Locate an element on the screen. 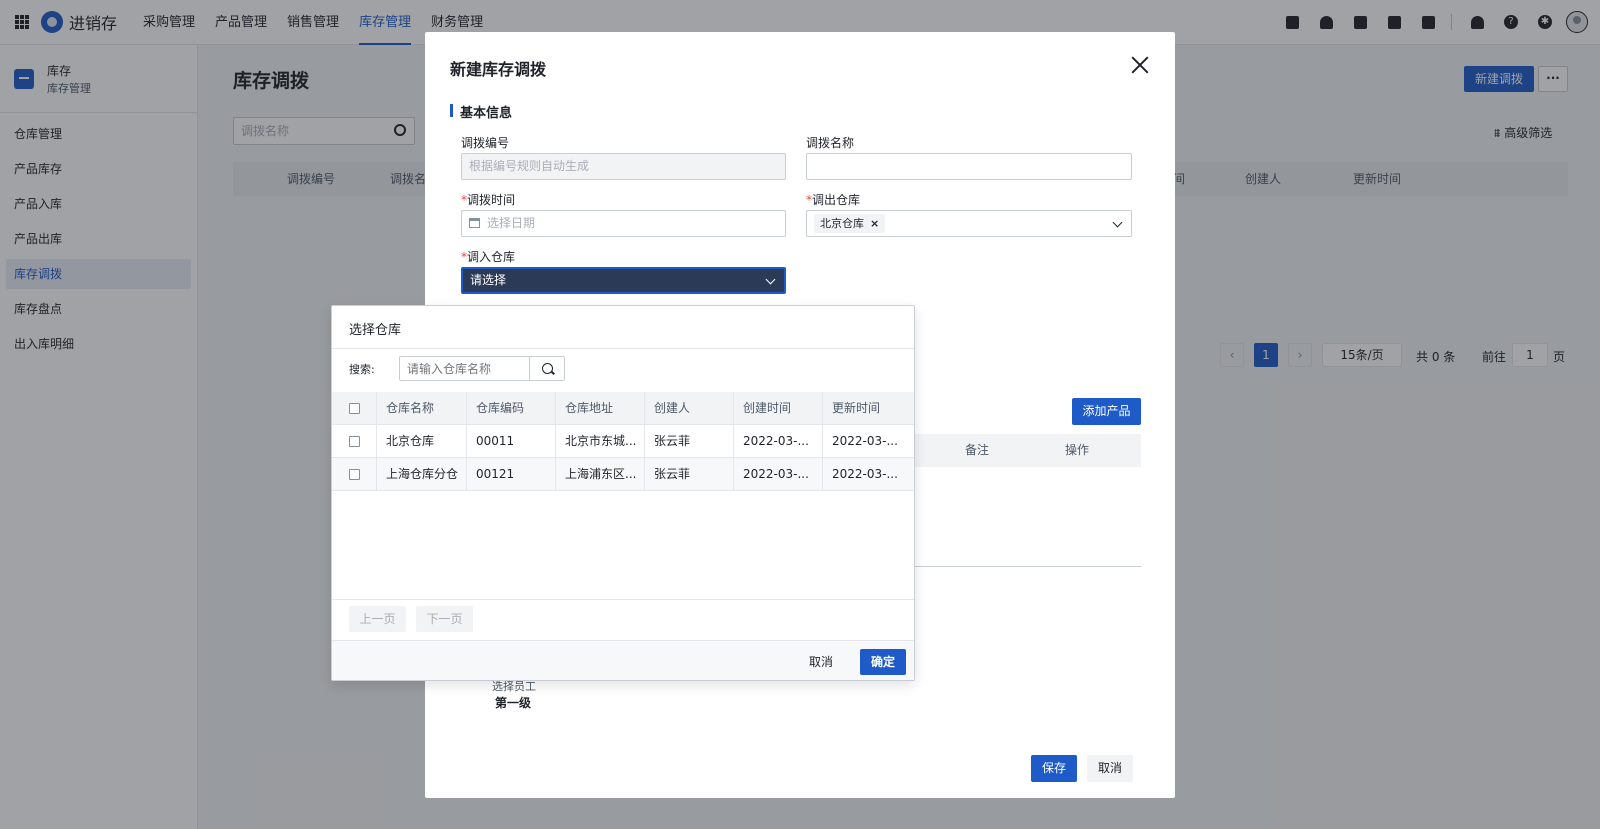 The width and height of the screenshot is (1600, 829). select-all-checkbox is located at coordinates (354, 408).